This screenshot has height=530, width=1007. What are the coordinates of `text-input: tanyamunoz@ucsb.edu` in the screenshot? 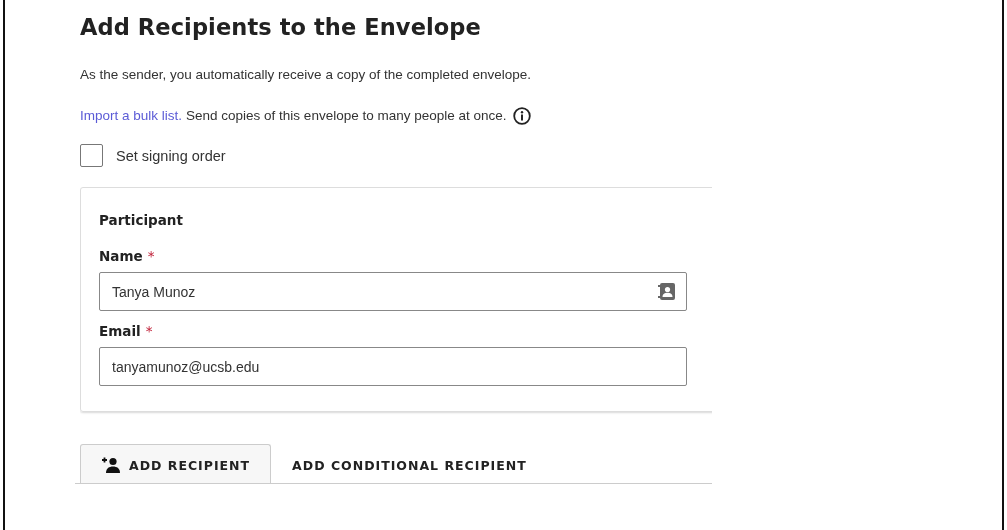 It's located at (393, 366).